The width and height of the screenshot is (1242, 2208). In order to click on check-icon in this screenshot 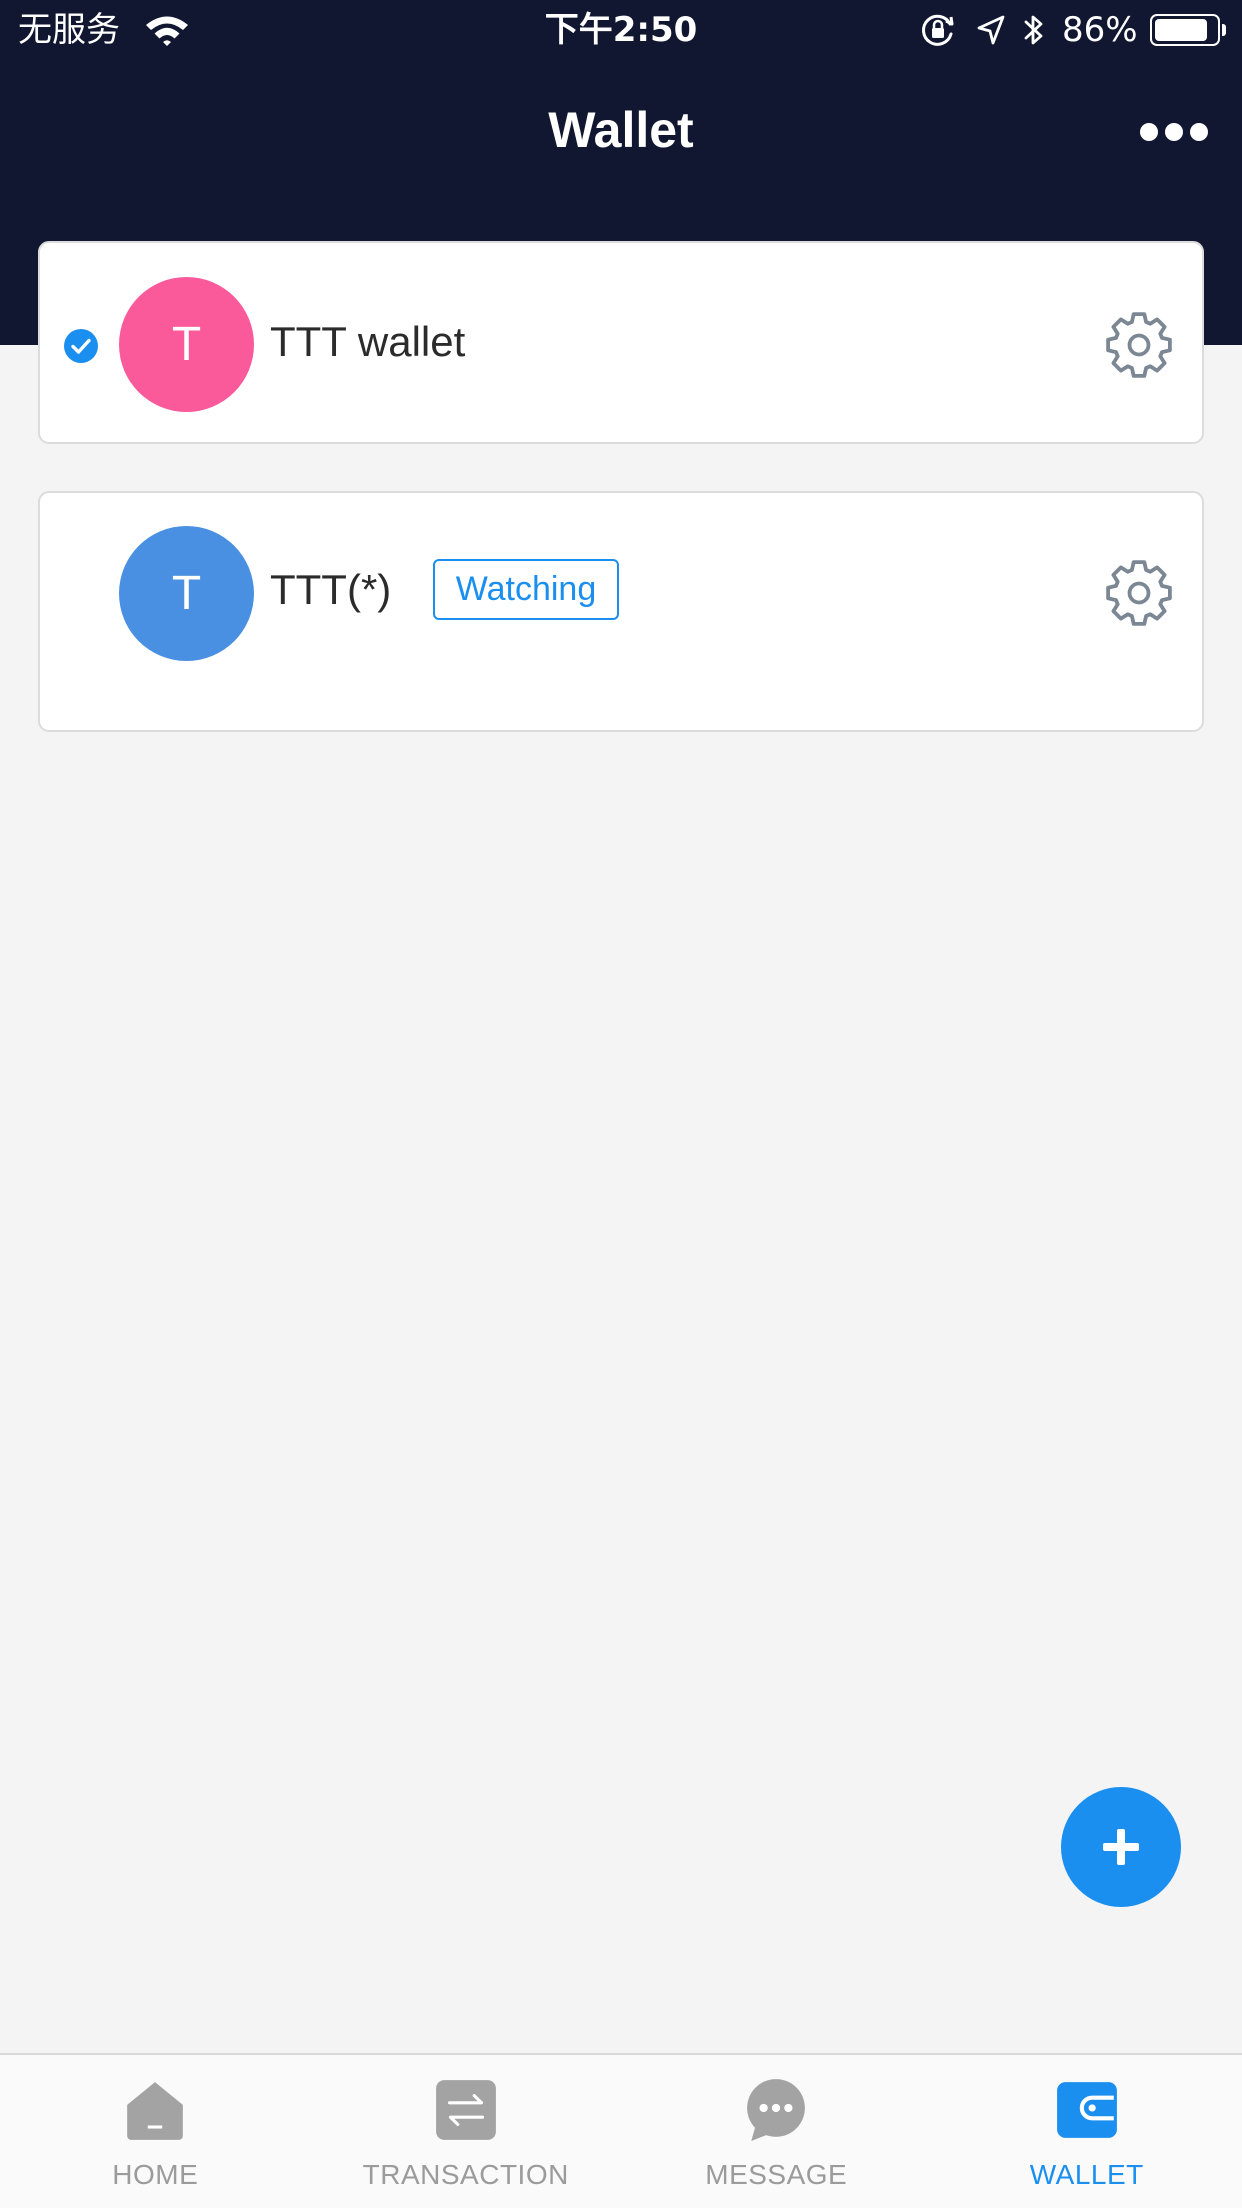, I will do `click(81, 346)`.